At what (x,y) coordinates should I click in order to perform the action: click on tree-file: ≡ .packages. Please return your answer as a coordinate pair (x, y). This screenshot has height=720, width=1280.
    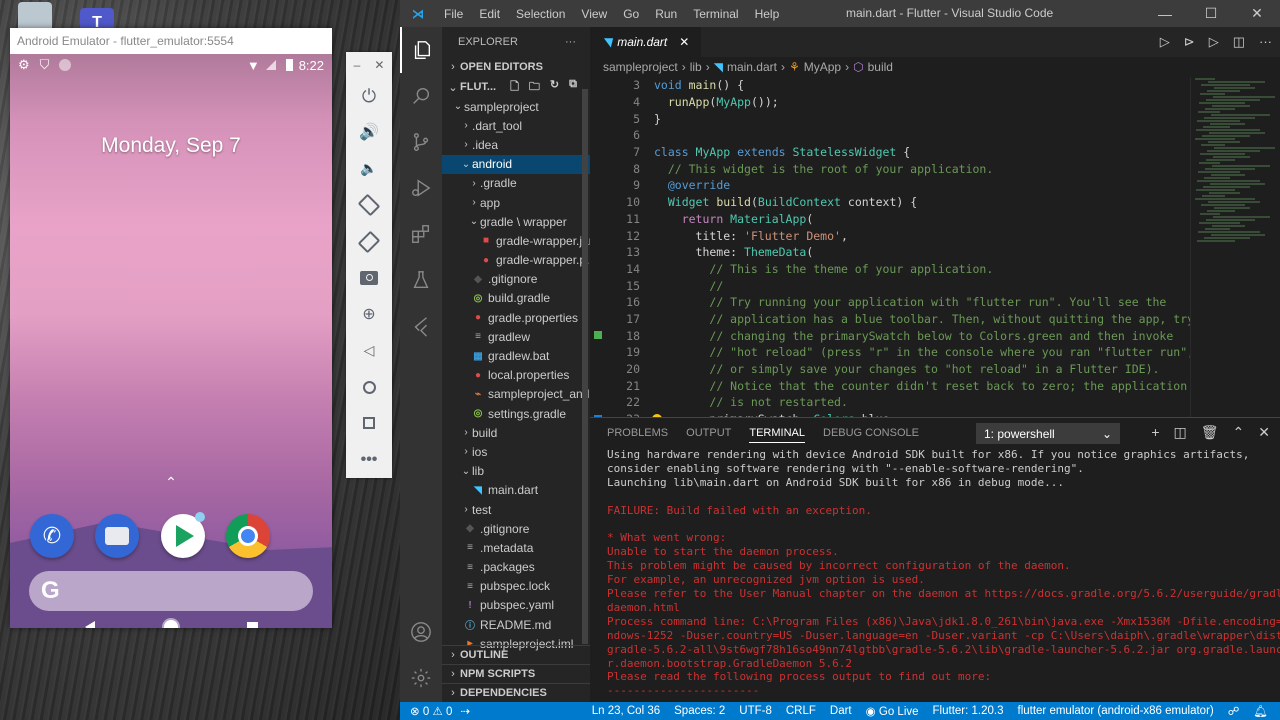
    Looking at the image, I should click on (516, 567).